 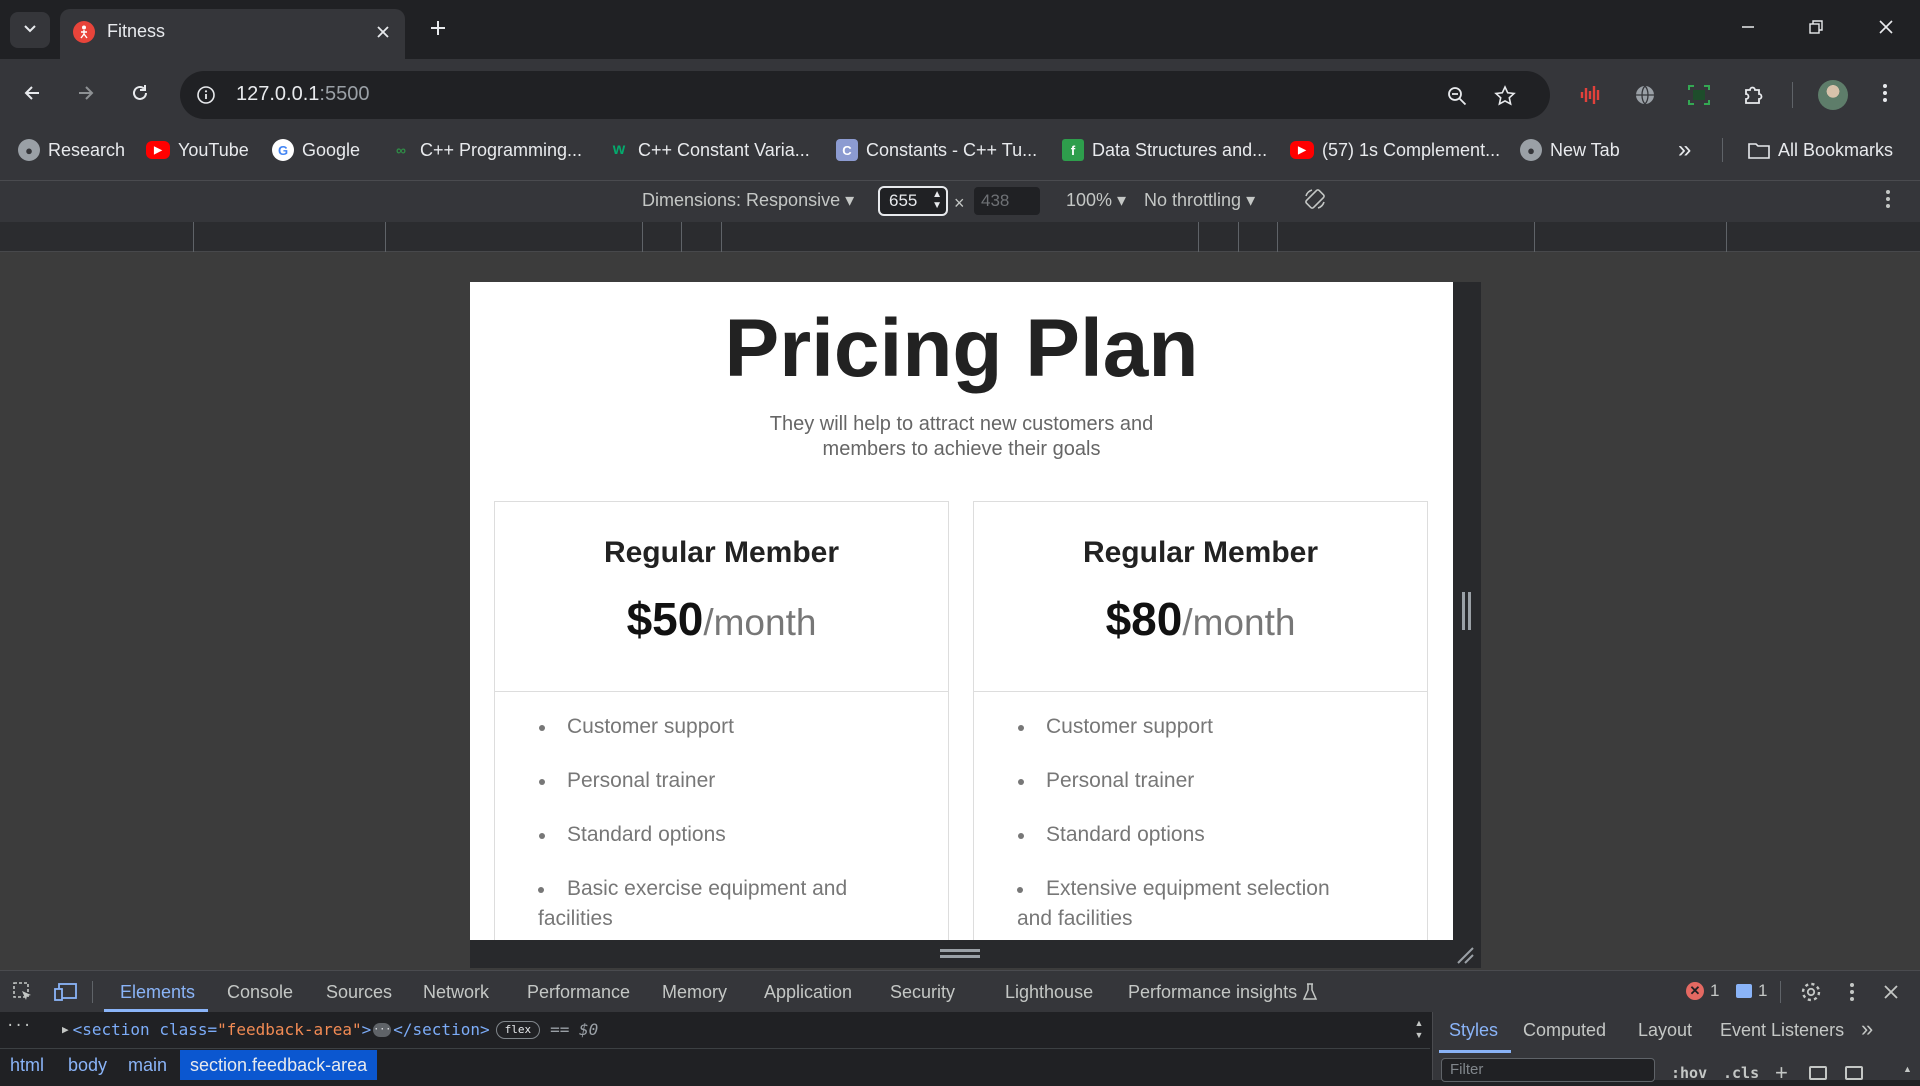 I want to click on reload-button, so click(x=140, y=95).